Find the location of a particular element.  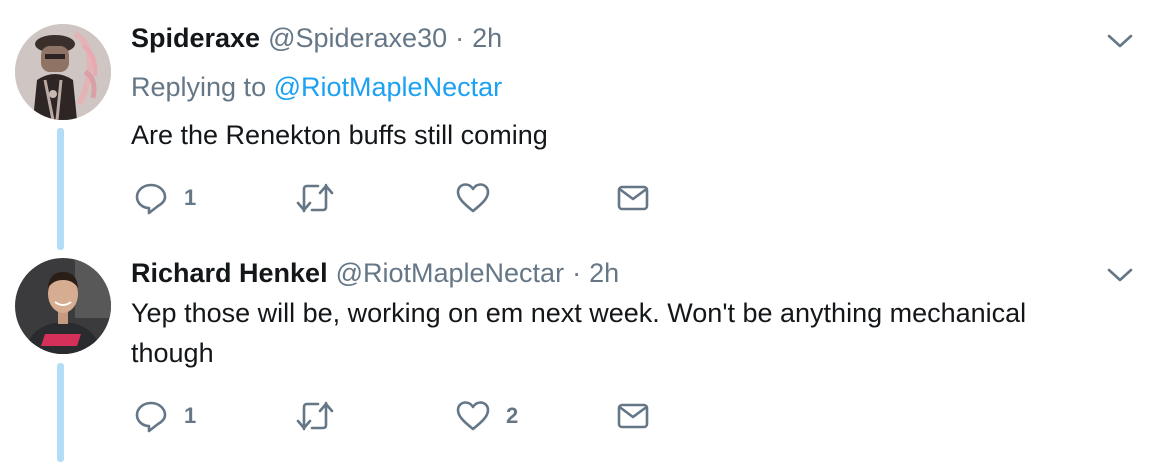

tweet-header: Richard Henkel @RiotMapleNectar · 2h is located at coordinates (375, 273).